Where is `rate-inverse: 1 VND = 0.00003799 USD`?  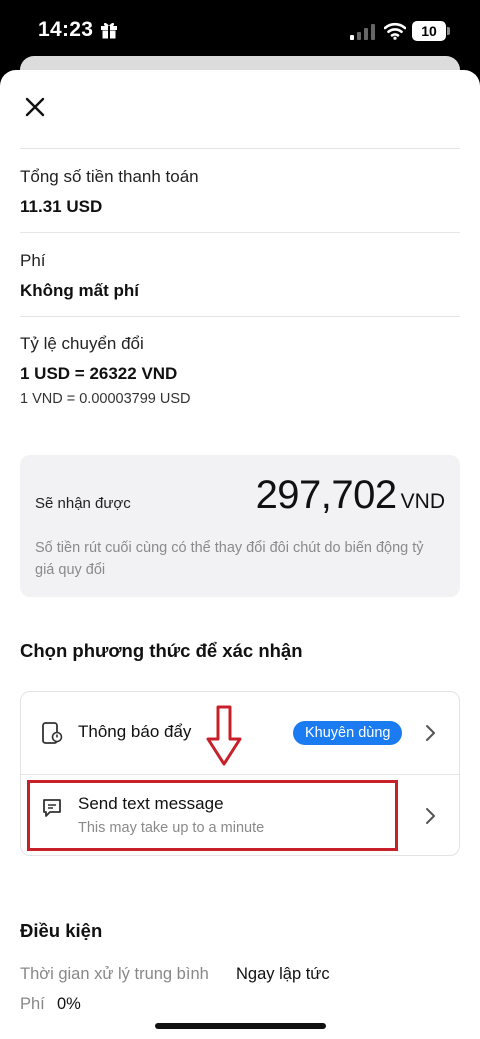
rate-inverse: 1 VND = 0.00003799 USD is located at coordinates (105, 399).